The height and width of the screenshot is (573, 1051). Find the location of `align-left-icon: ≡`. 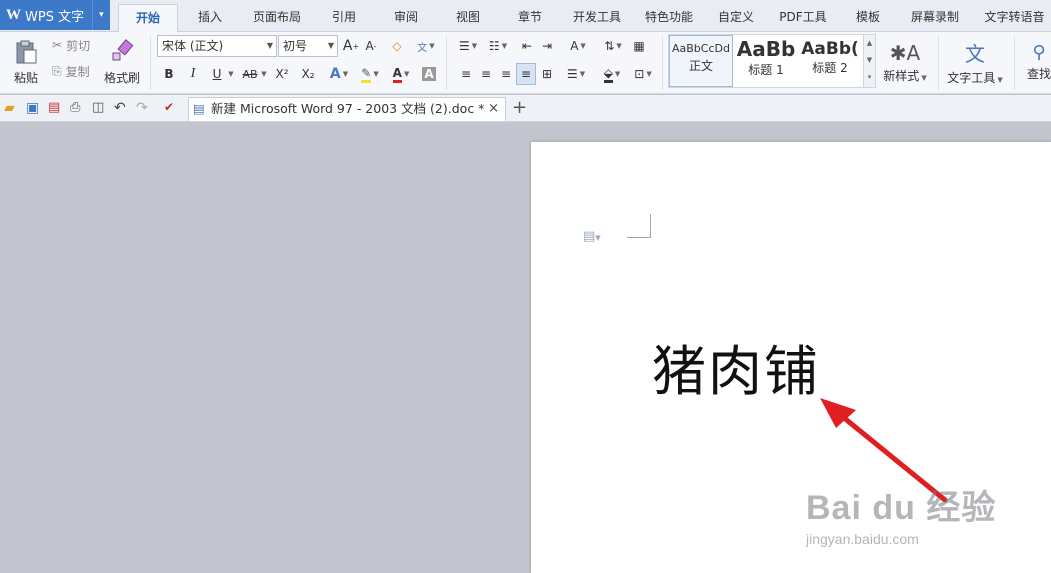

align-left-icon: ≡ is located at coordinates (466, 74).